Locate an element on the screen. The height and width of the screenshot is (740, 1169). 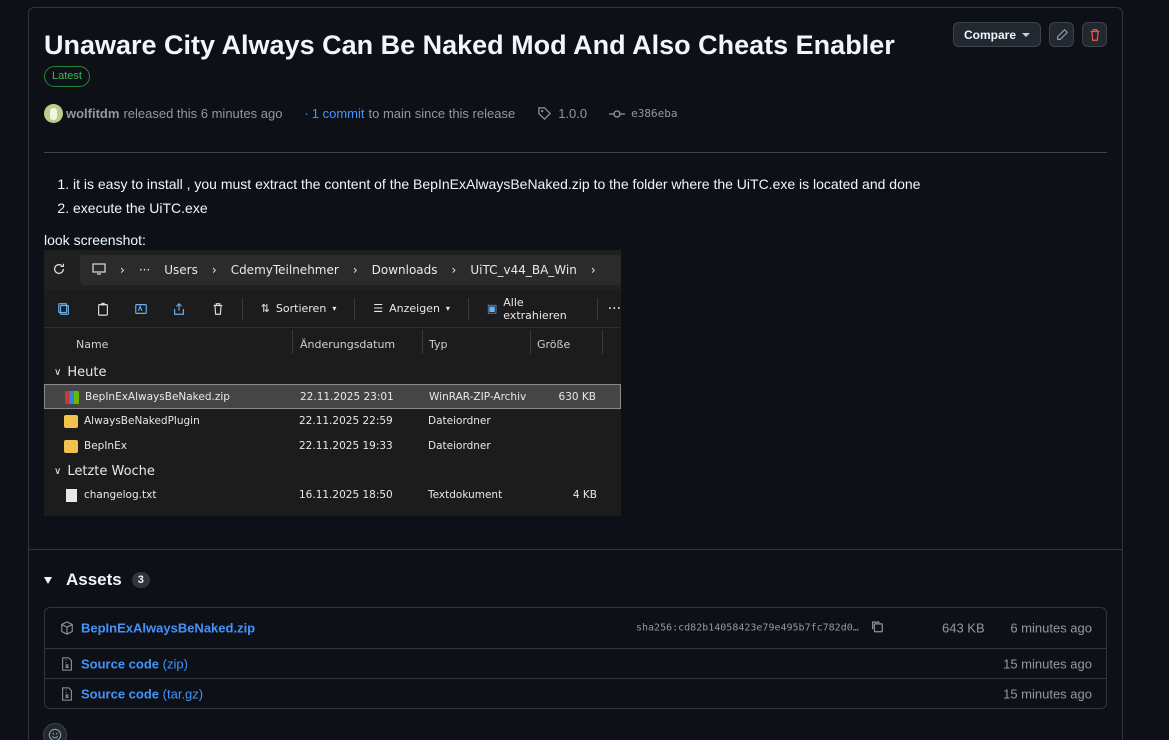
refresh-icon is located at coordinates (59, 270).